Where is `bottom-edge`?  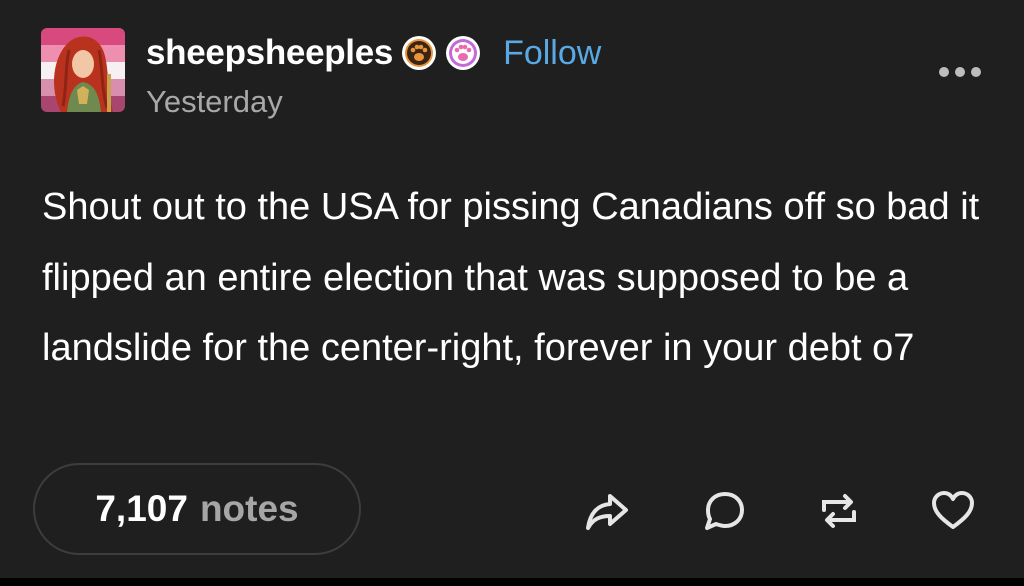 bottom-edge is located at coordinates (512, 582).